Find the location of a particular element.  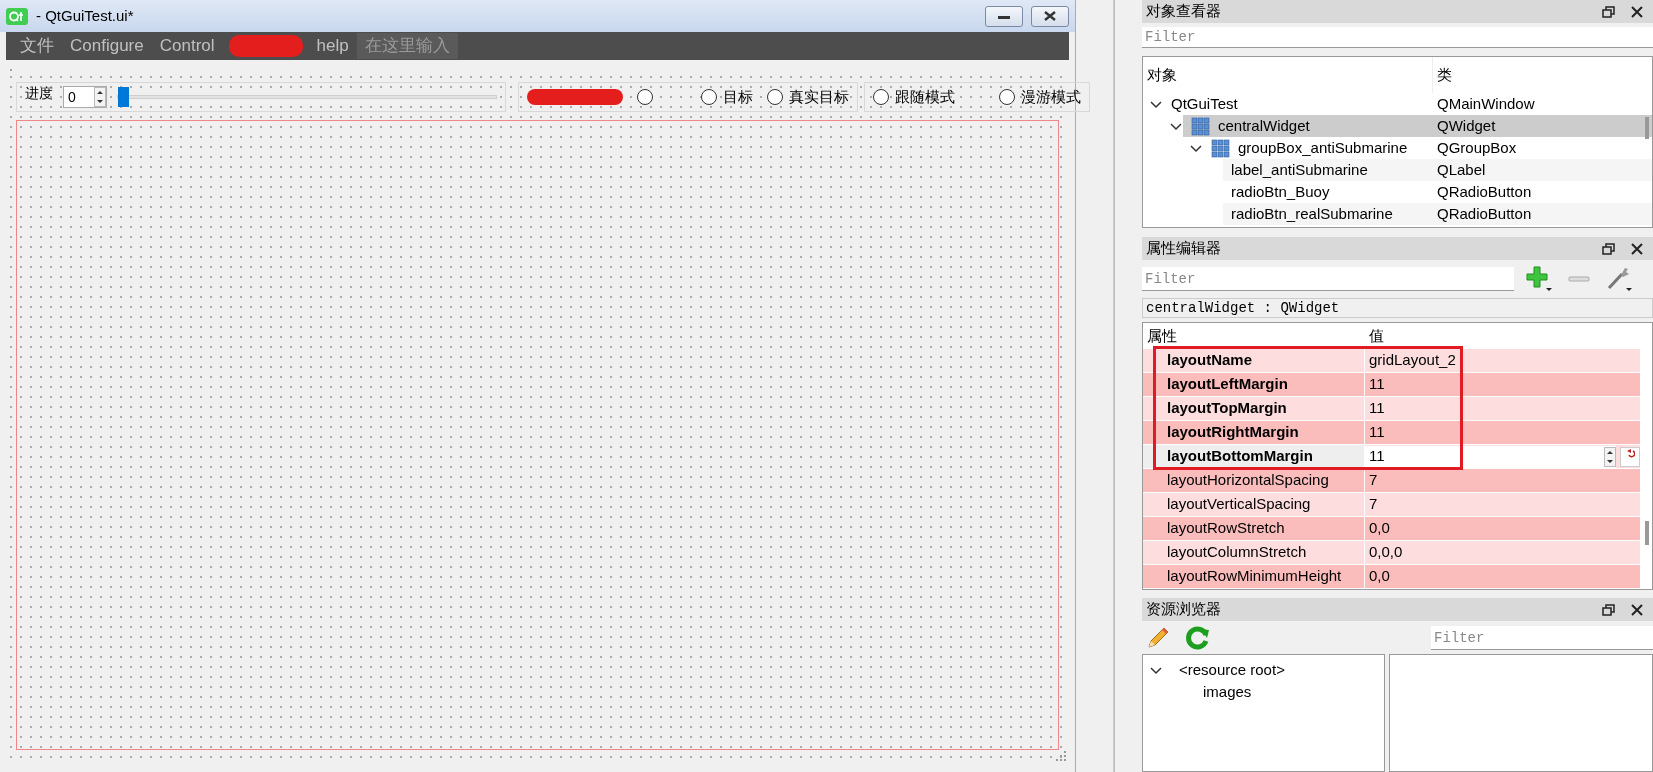

menu-item: Configure is located at coordinates (107, 46).